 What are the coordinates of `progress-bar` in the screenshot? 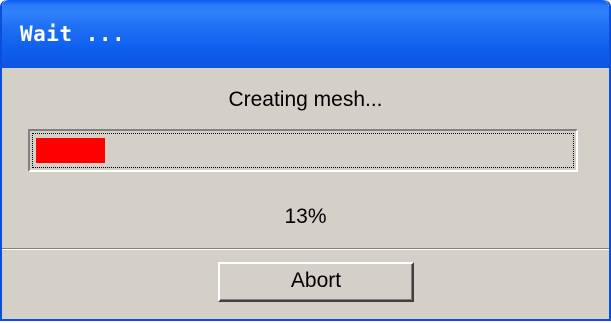 It's located at (303, 150).